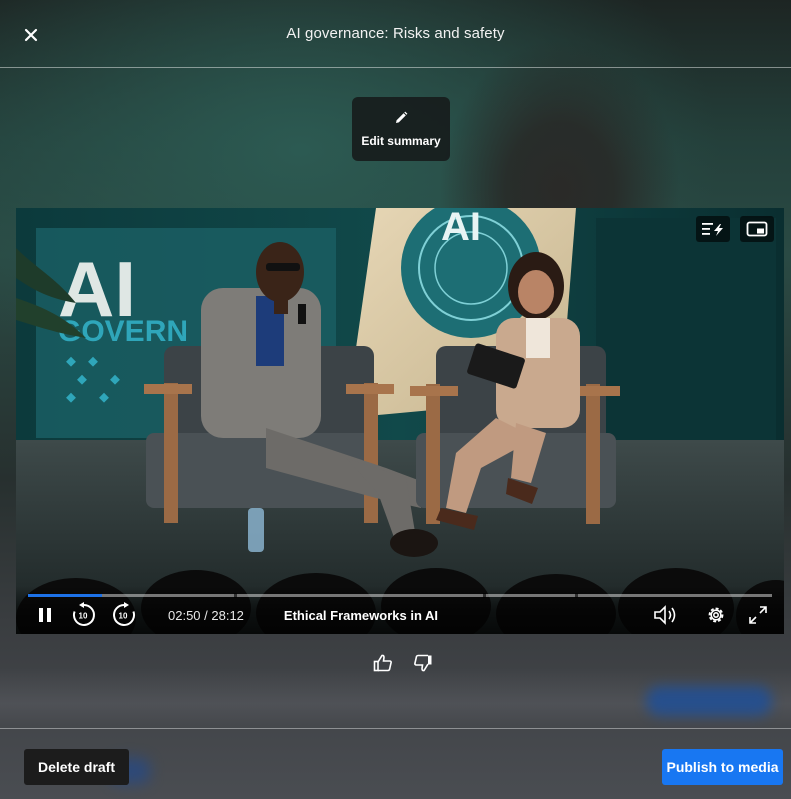 The height and width of the screenshot is (799, 791). Describe the element at coordinates (402, 117) in the screenshot. I see `pencil-icon` at that location.